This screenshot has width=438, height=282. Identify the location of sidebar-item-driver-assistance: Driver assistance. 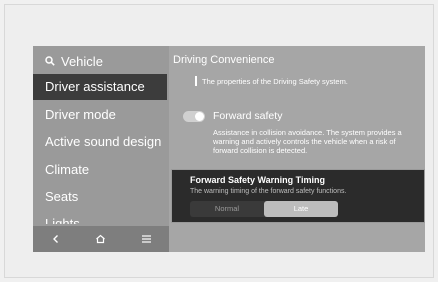
(100, 87).